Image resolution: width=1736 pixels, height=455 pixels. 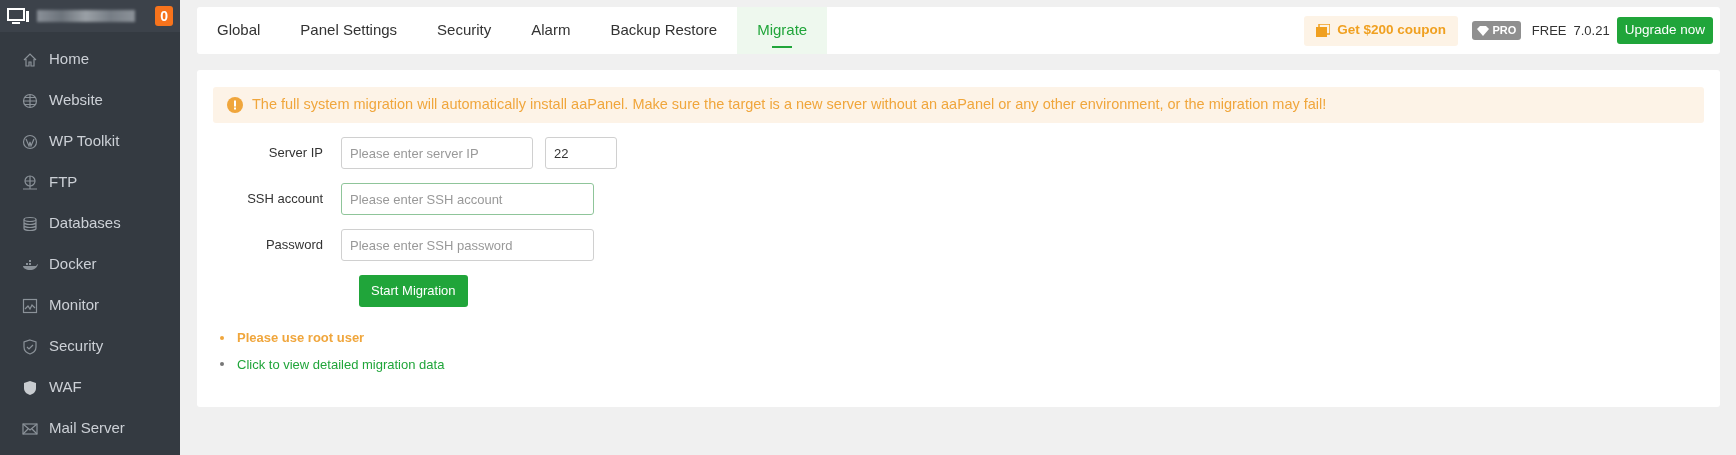 What do you see at coordinates (90, 59) in the screenshot?
I see `sidebar-item: Home` at bounding box center [90, 59].